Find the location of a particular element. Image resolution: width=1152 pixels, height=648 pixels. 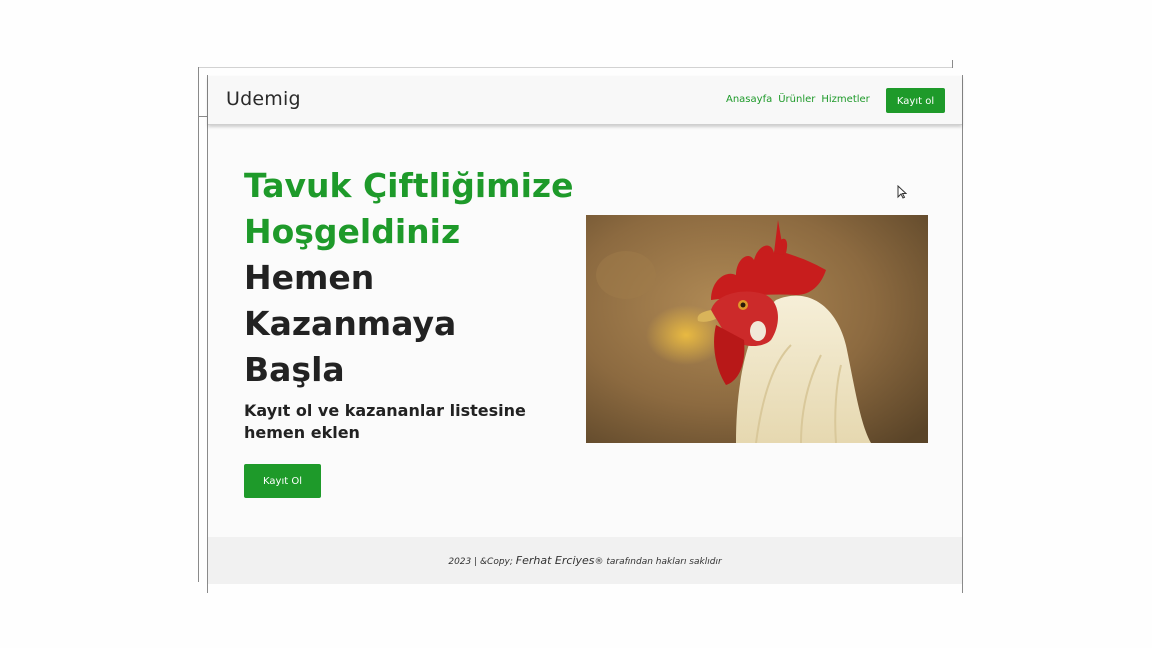

rooster-image is located at coordinates (757, 329).